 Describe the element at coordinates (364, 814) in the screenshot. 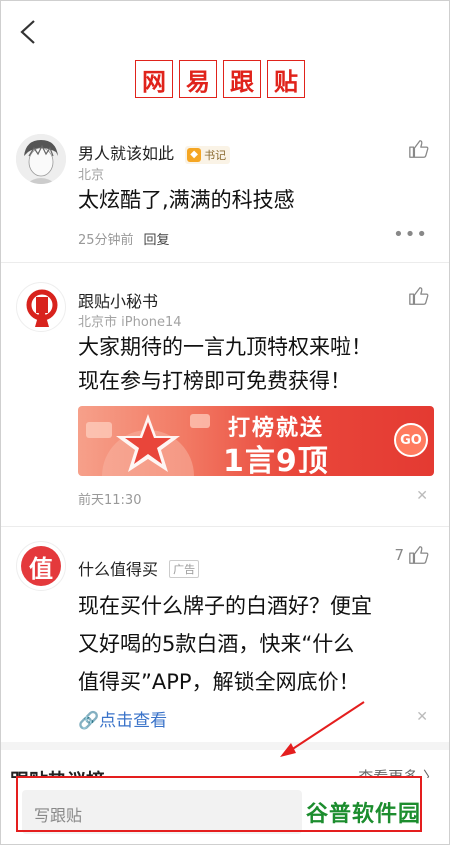

I see `watermark: 谷普软件园` at that location.